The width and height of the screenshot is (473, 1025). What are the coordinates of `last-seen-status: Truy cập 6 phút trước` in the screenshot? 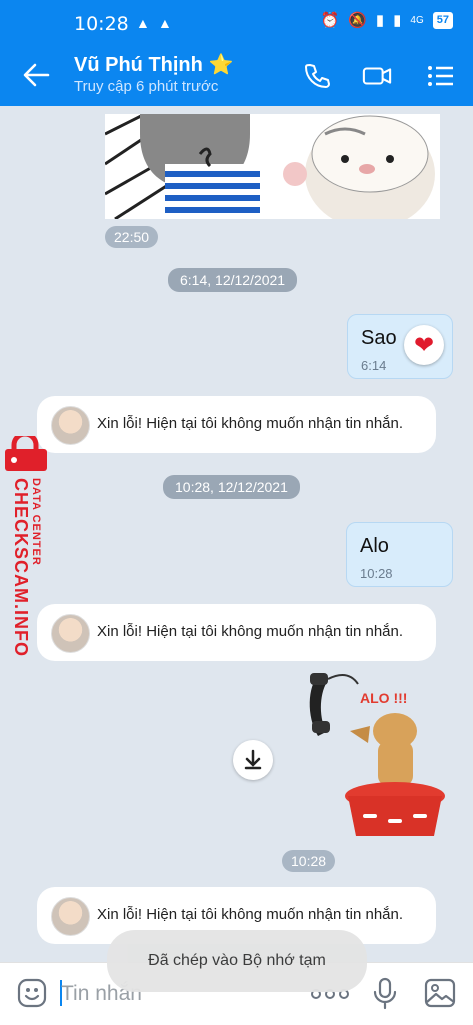 It's located at (146, 86).